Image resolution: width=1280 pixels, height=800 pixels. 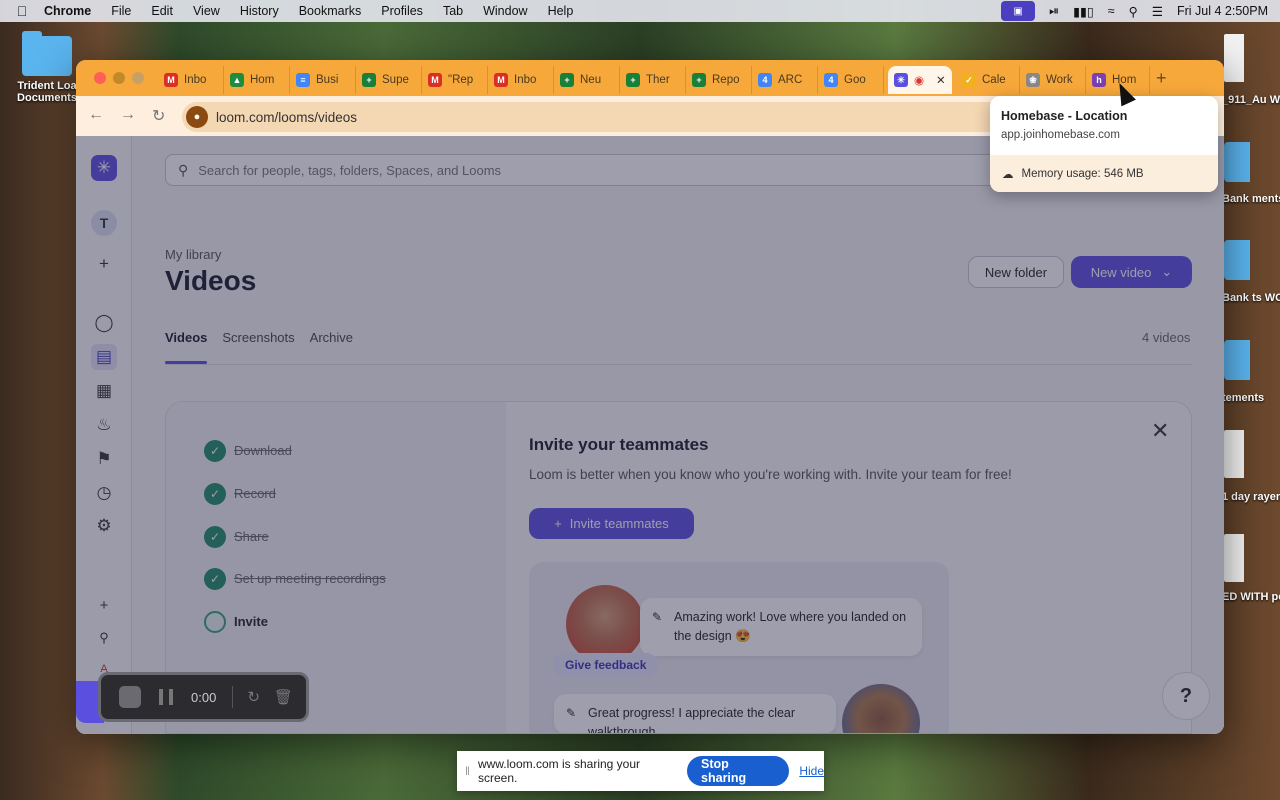 I want to click on play-icon: ⏯, so click(x=1054, y=11).